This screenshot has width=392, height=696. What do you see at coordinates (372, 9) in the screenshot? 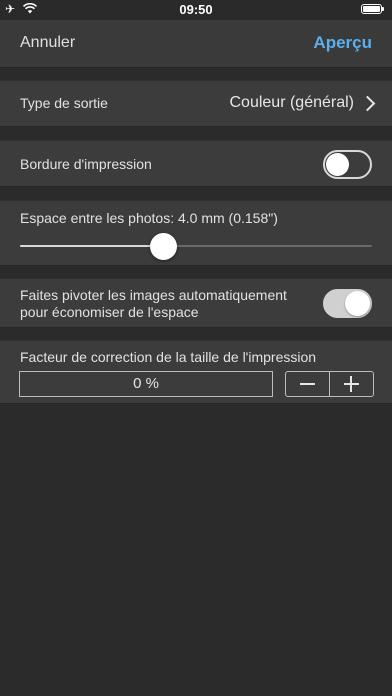
I see `battery-icon` at bounding box center [372, 9].